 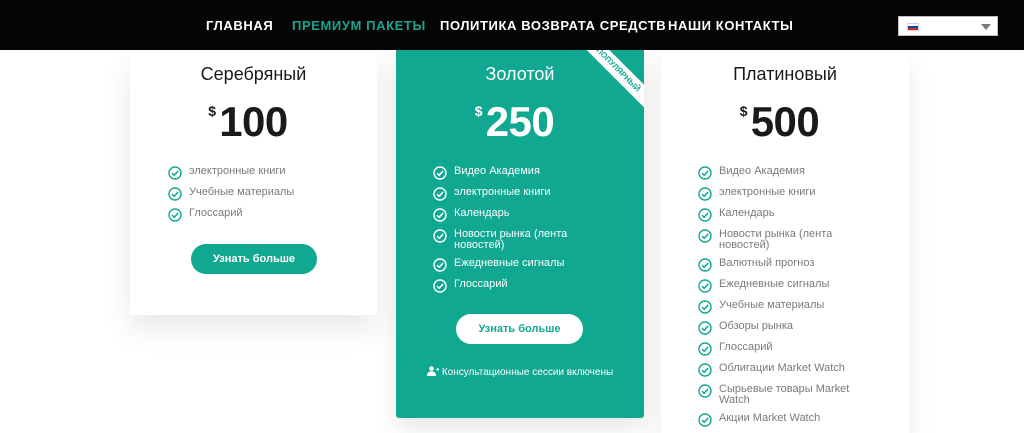 I want to click on plan-price: $ 500, so click(x=785, y=122).